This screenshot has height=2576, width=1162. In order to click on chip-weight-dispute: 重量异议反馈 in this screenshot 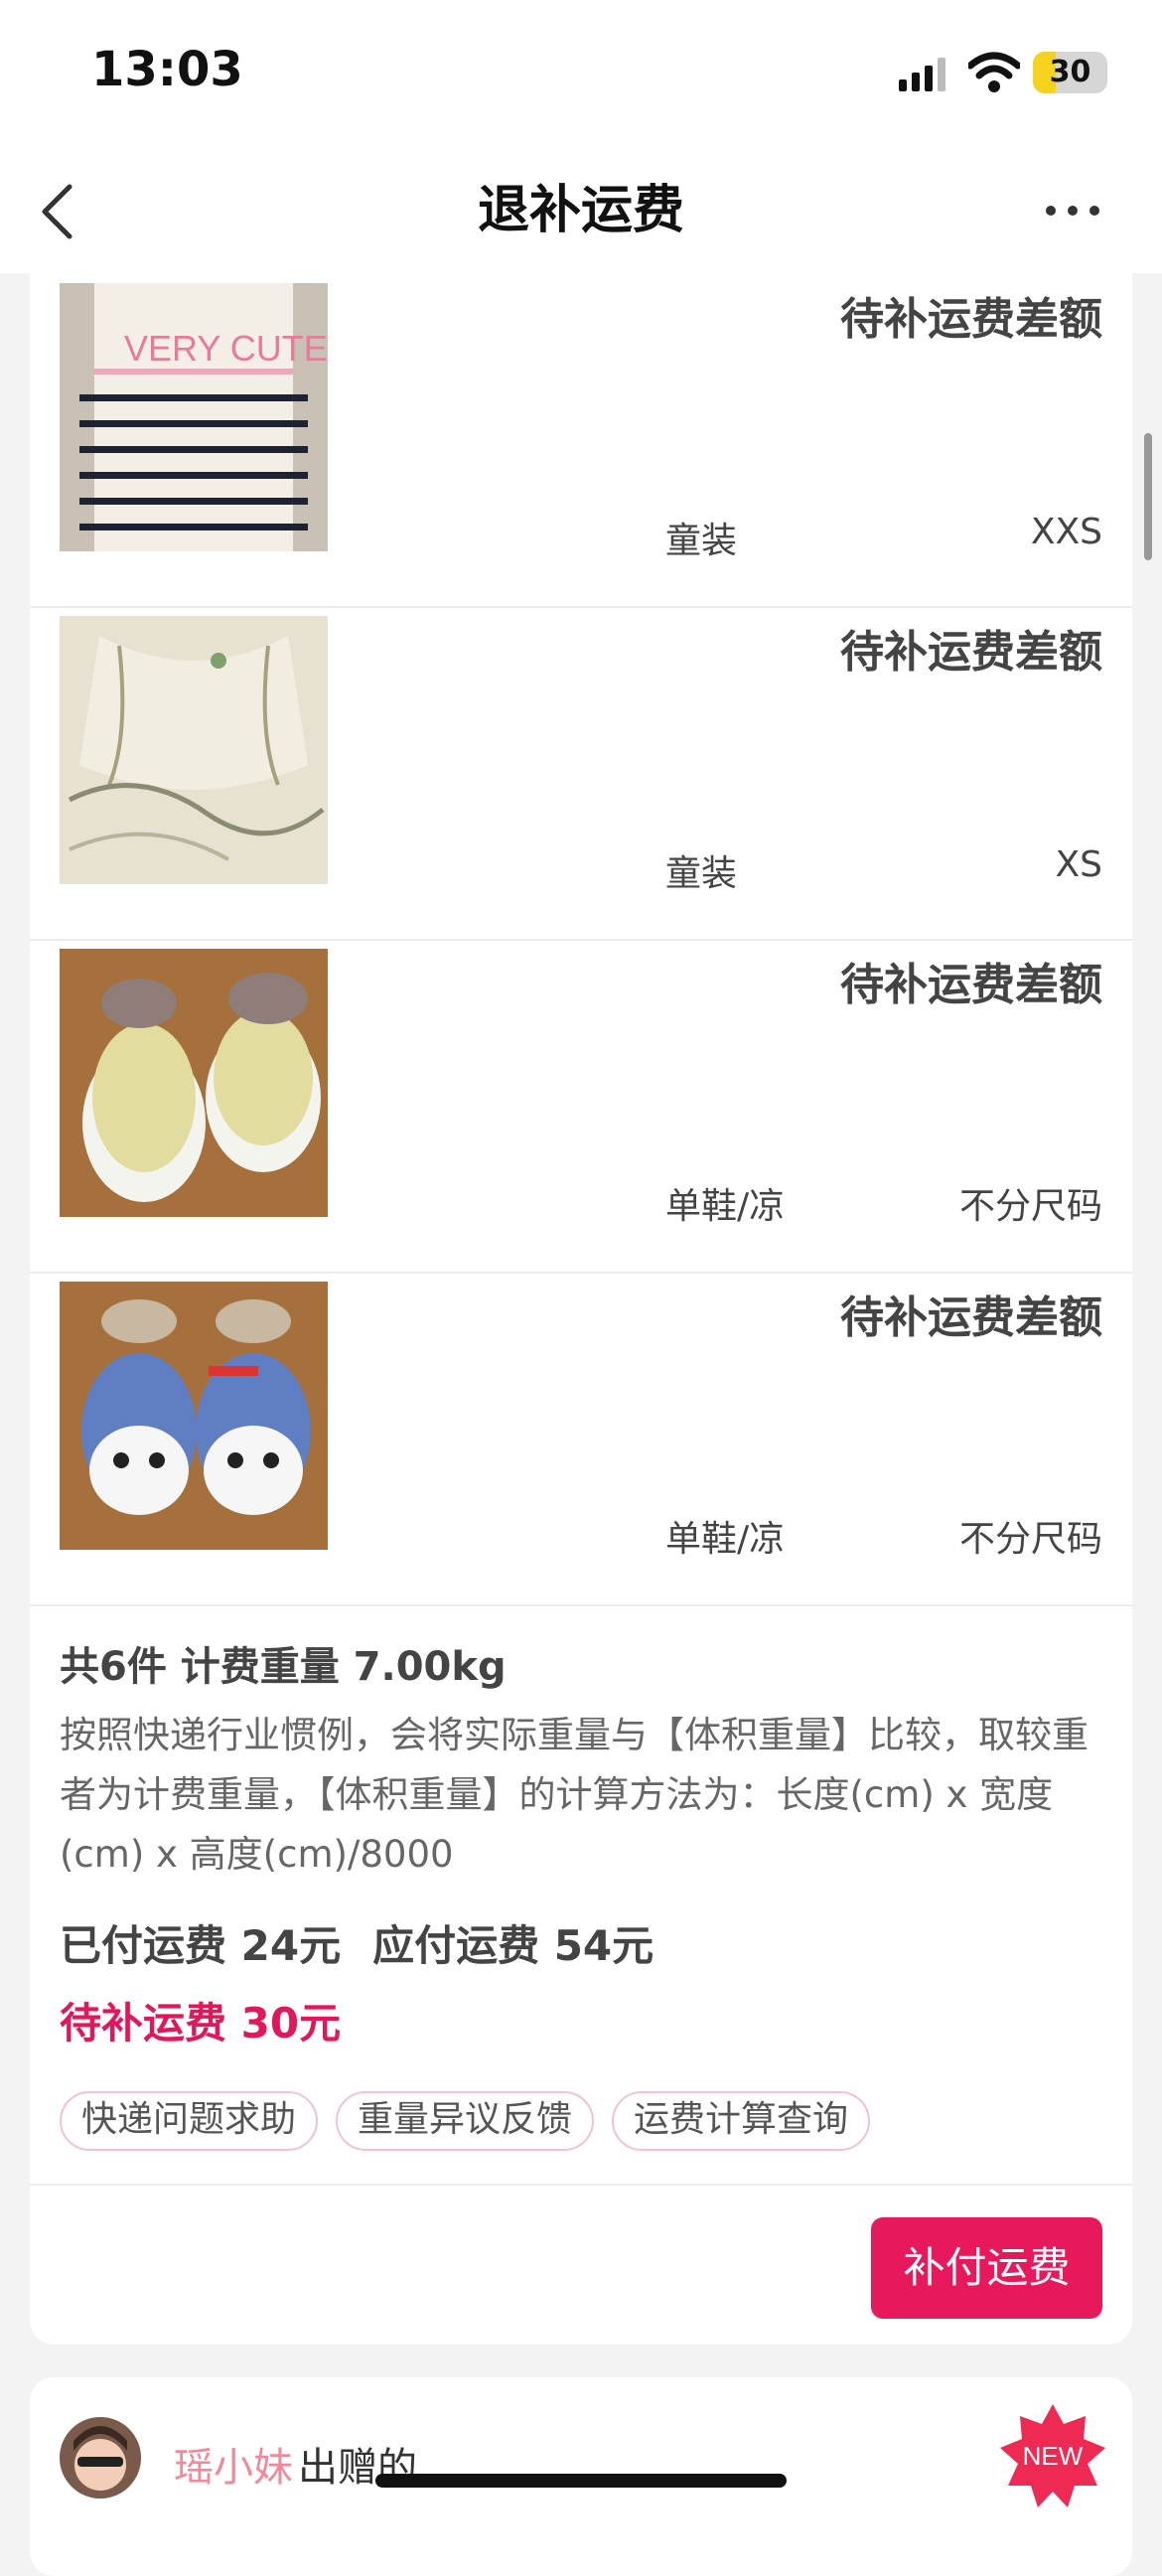, I will do `click(465, 2121)`.